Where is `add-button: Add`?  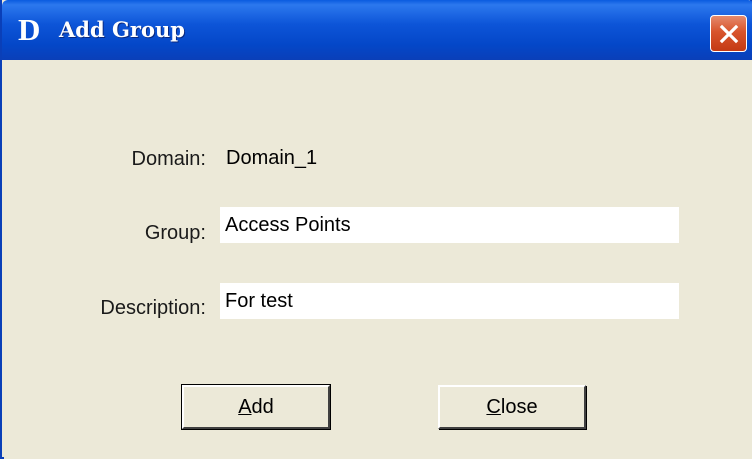 add-button: Add is located at coordinates (256, 407).